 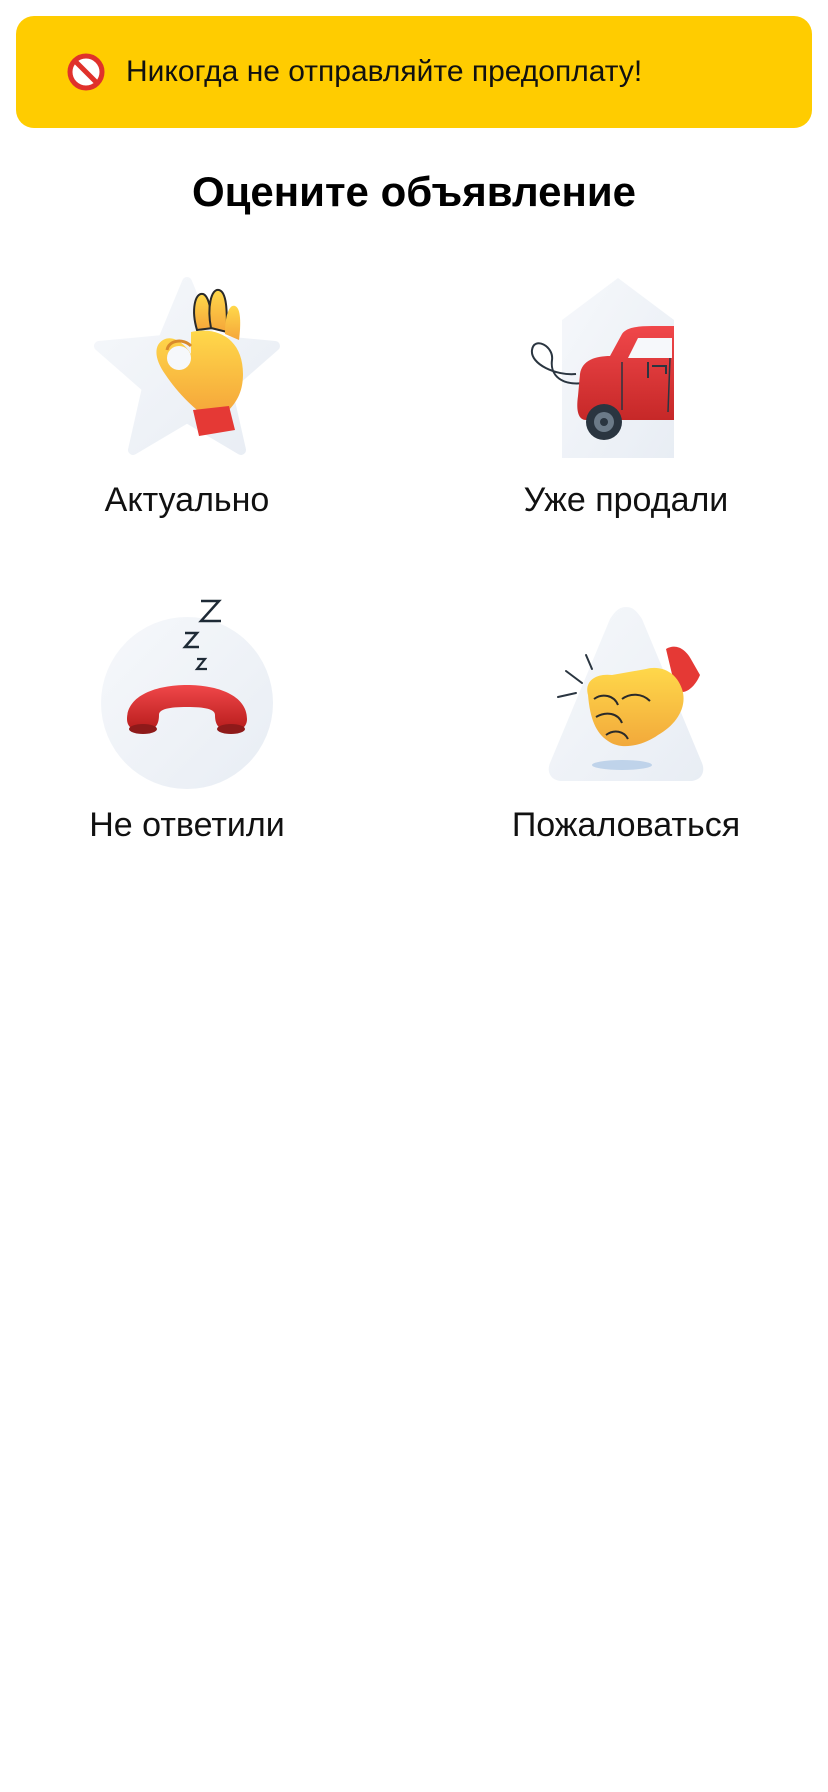 I want to click on option-already-sold-label: Уже продали, so click(x=626, y=500).